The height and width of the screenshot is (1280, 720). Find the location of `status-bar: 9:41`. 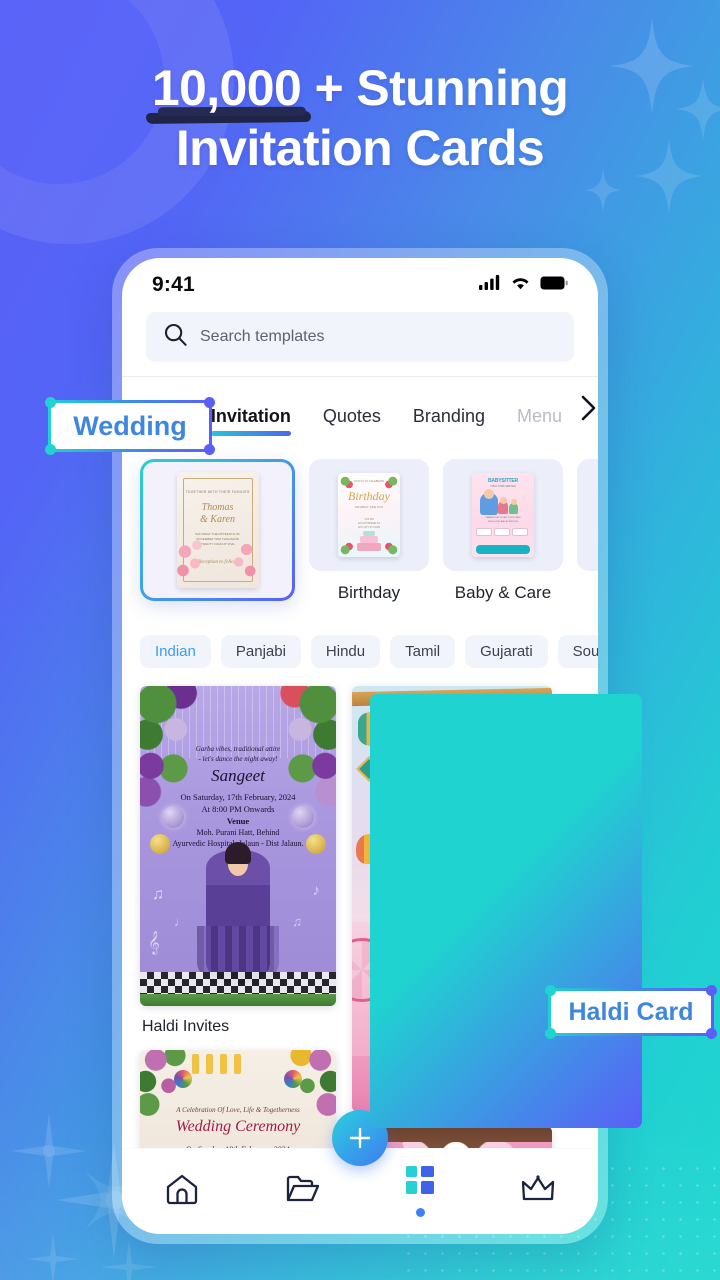

status-bar: 9:41 is located at coordinates (360, 282).